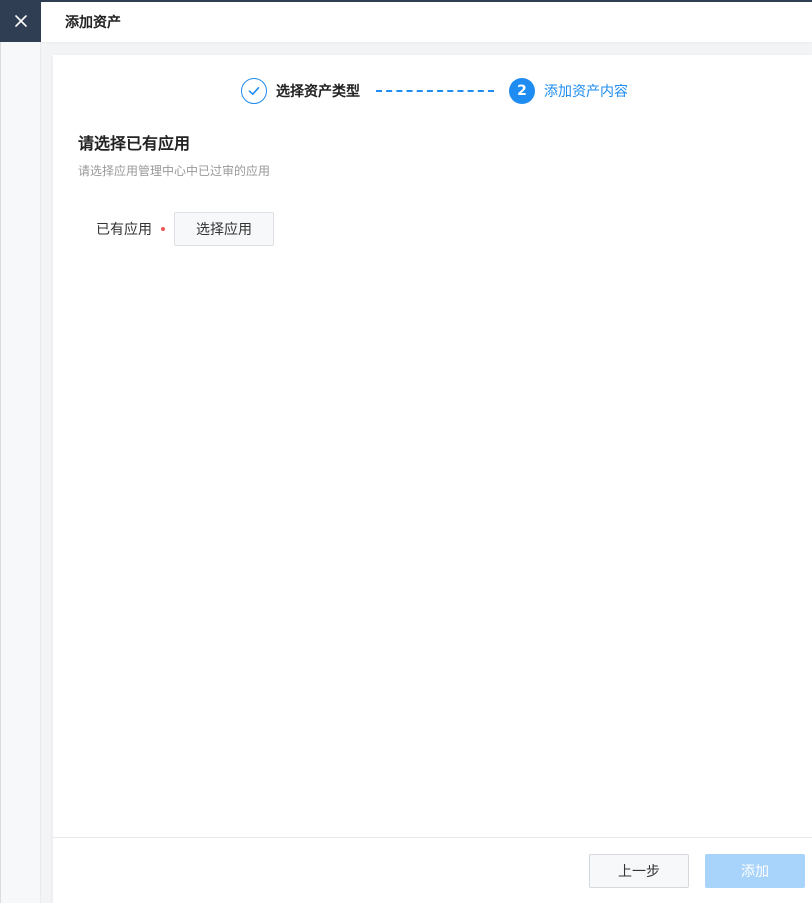  Describe the element at coordinates (318, 92) in the screenshot. I see `step-label: 选择资产类型` at that location.